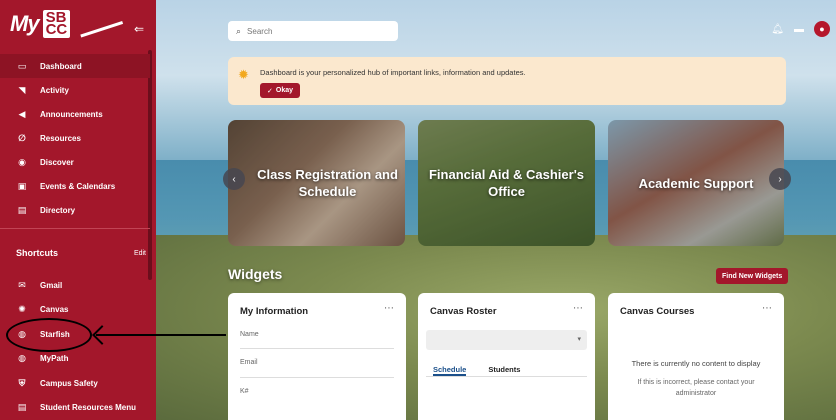  I want to click on find-new-widgets-button: Find New Widgets, so click(752, 276).